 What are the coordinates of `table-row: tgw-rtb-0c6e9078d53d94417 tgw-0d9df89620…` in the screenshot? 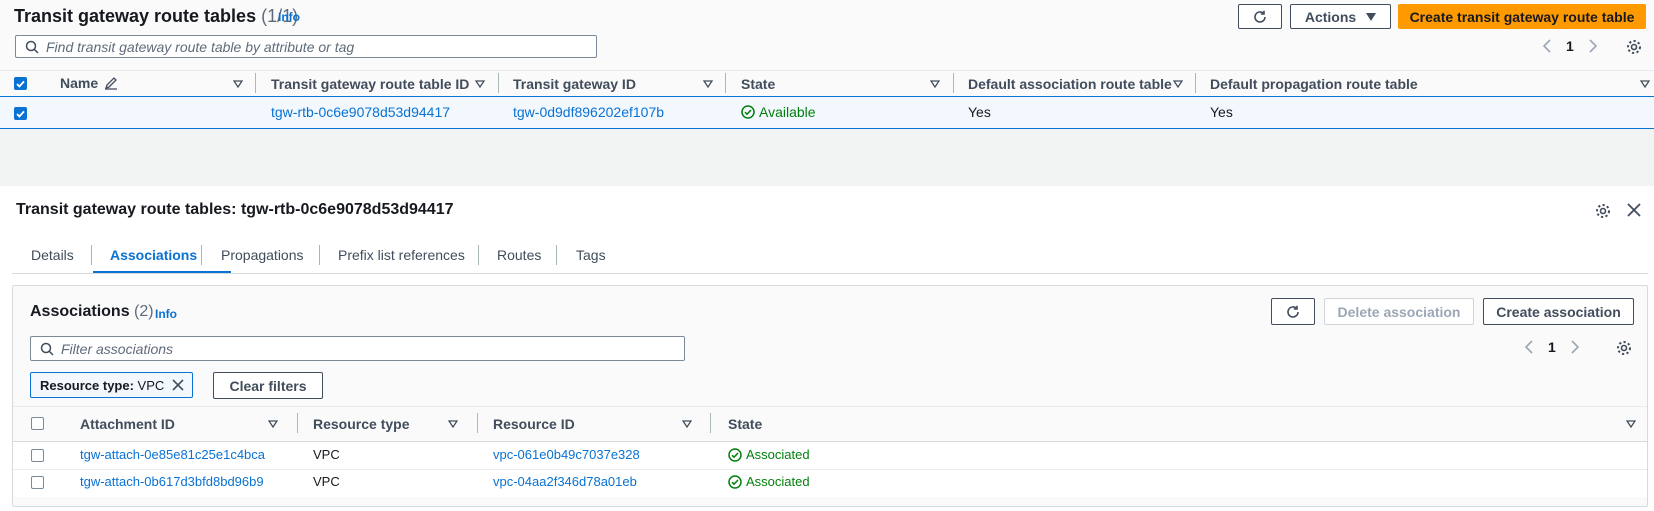 It's located at (827, 112).